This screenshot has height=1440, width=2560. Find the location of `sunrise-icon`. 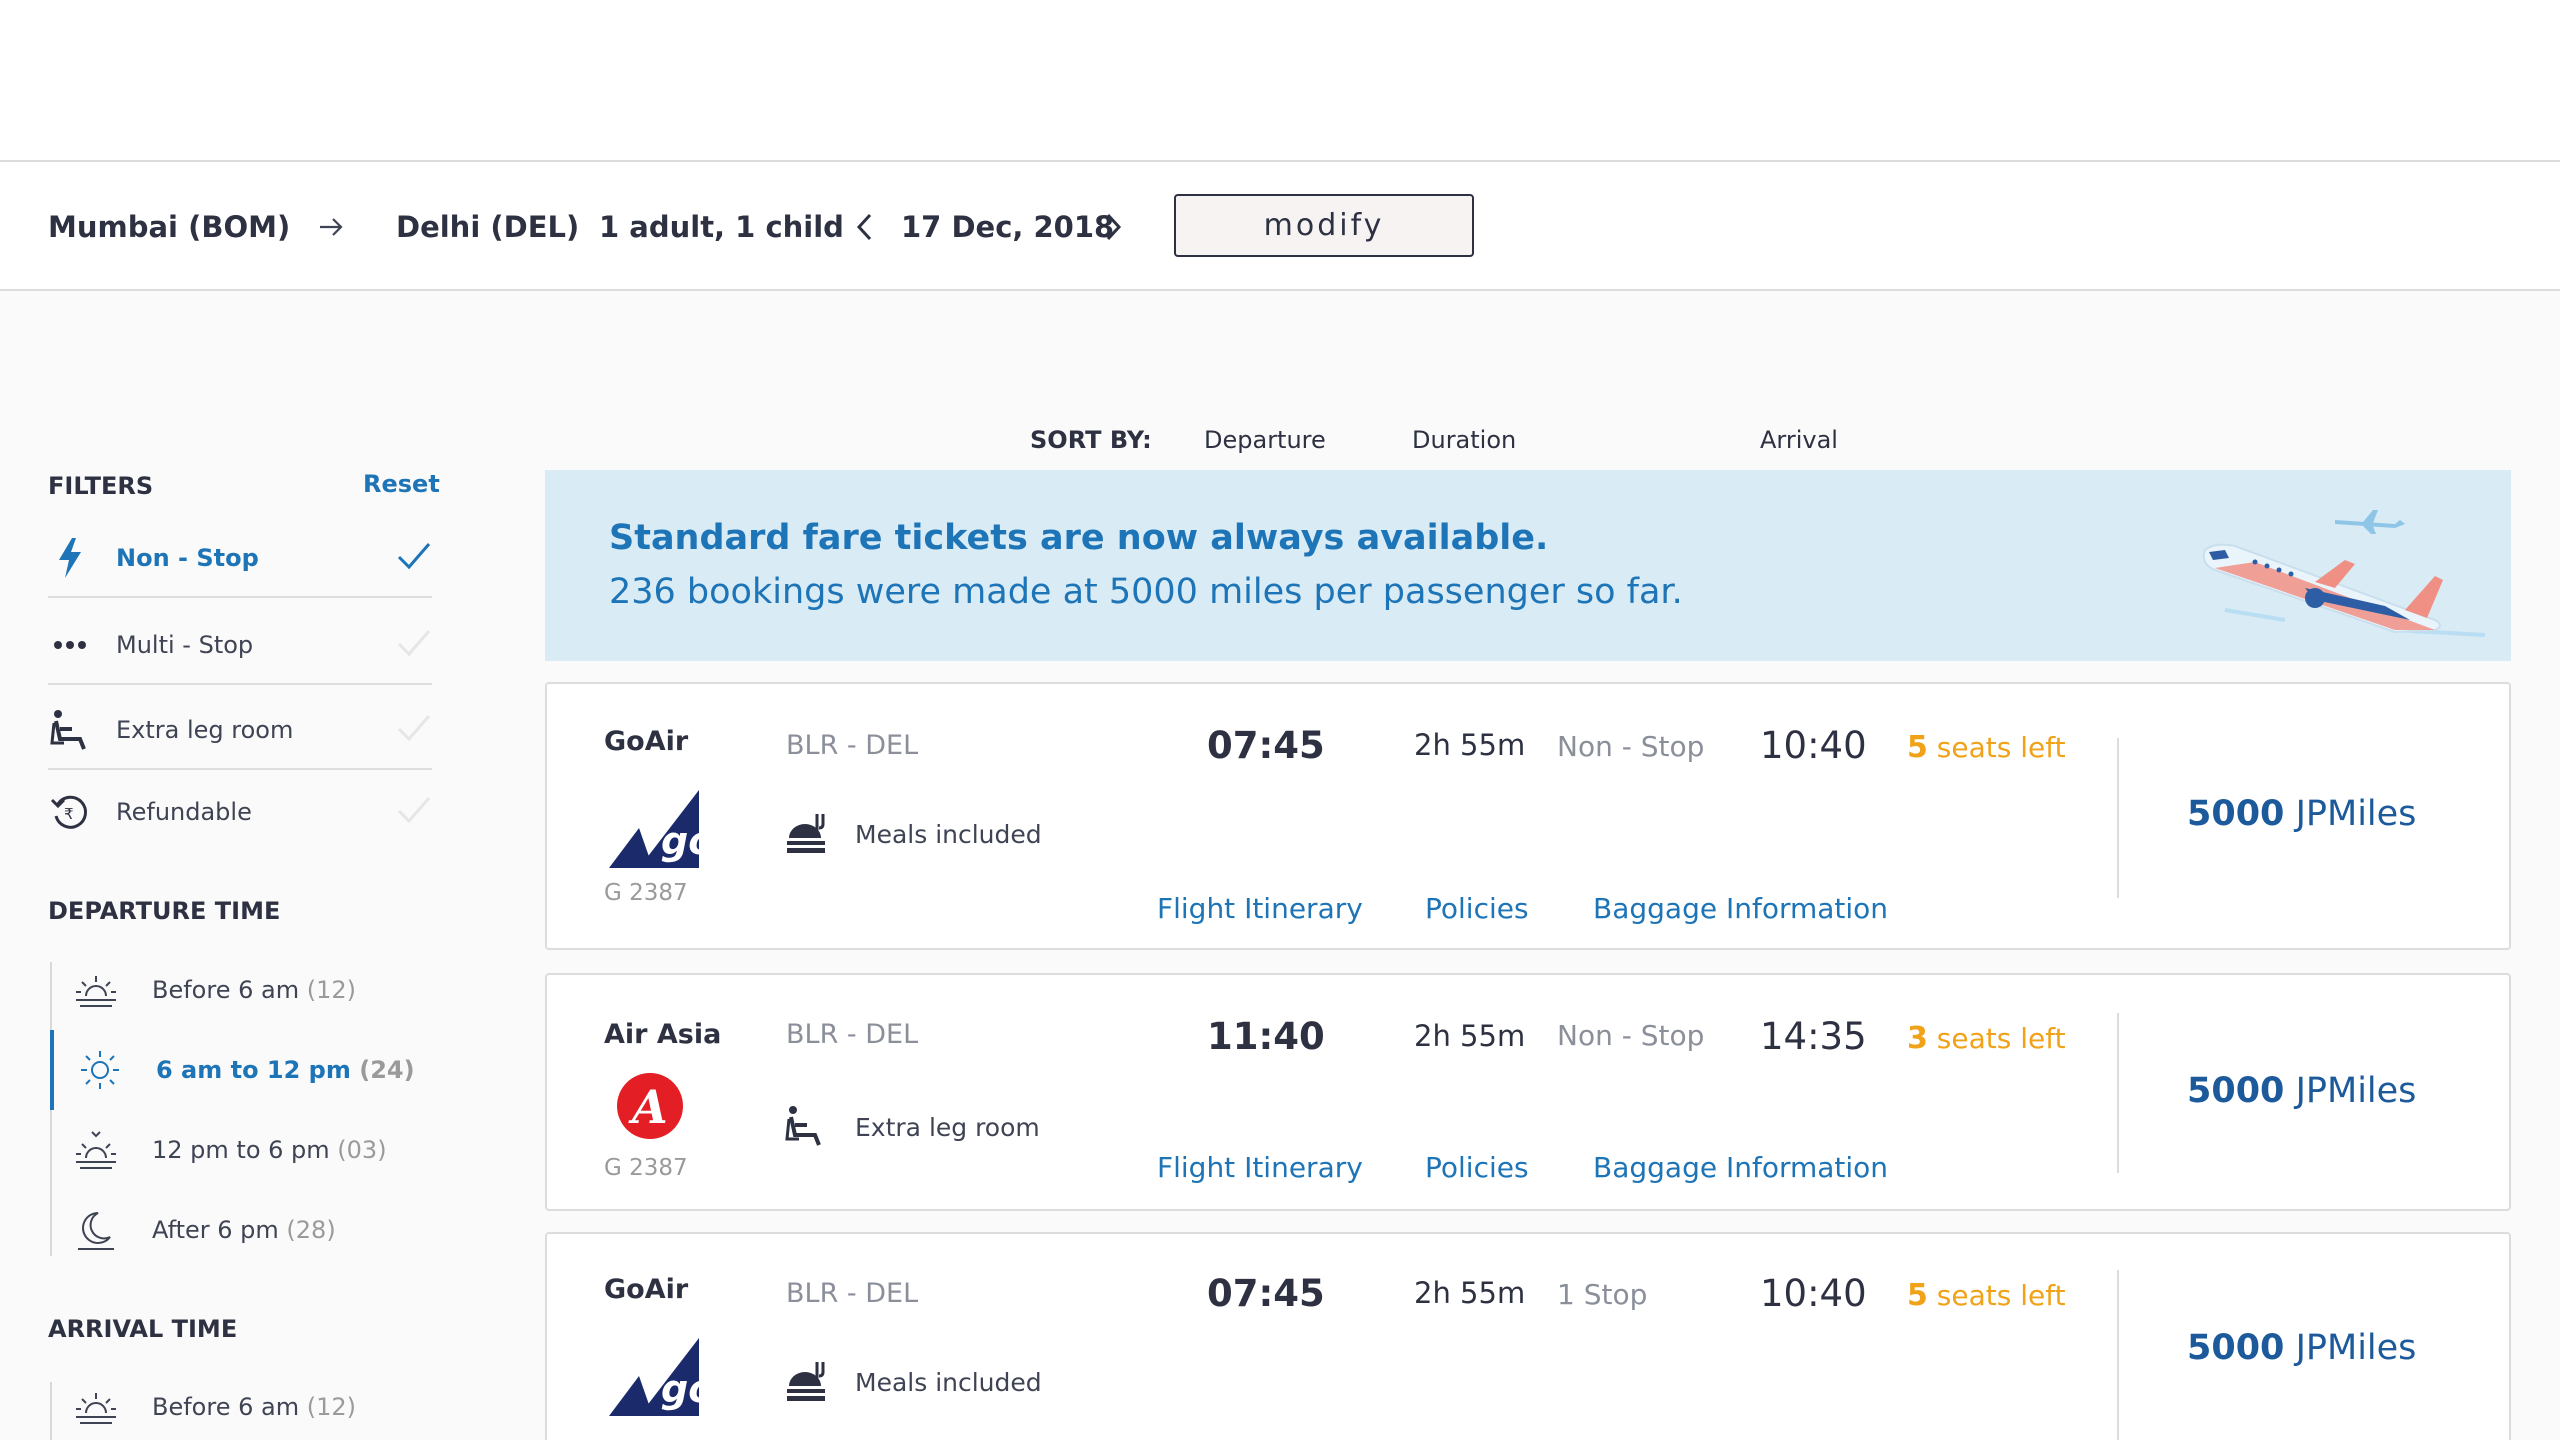

sunrise-icon is located at coordinates (96, 1407).